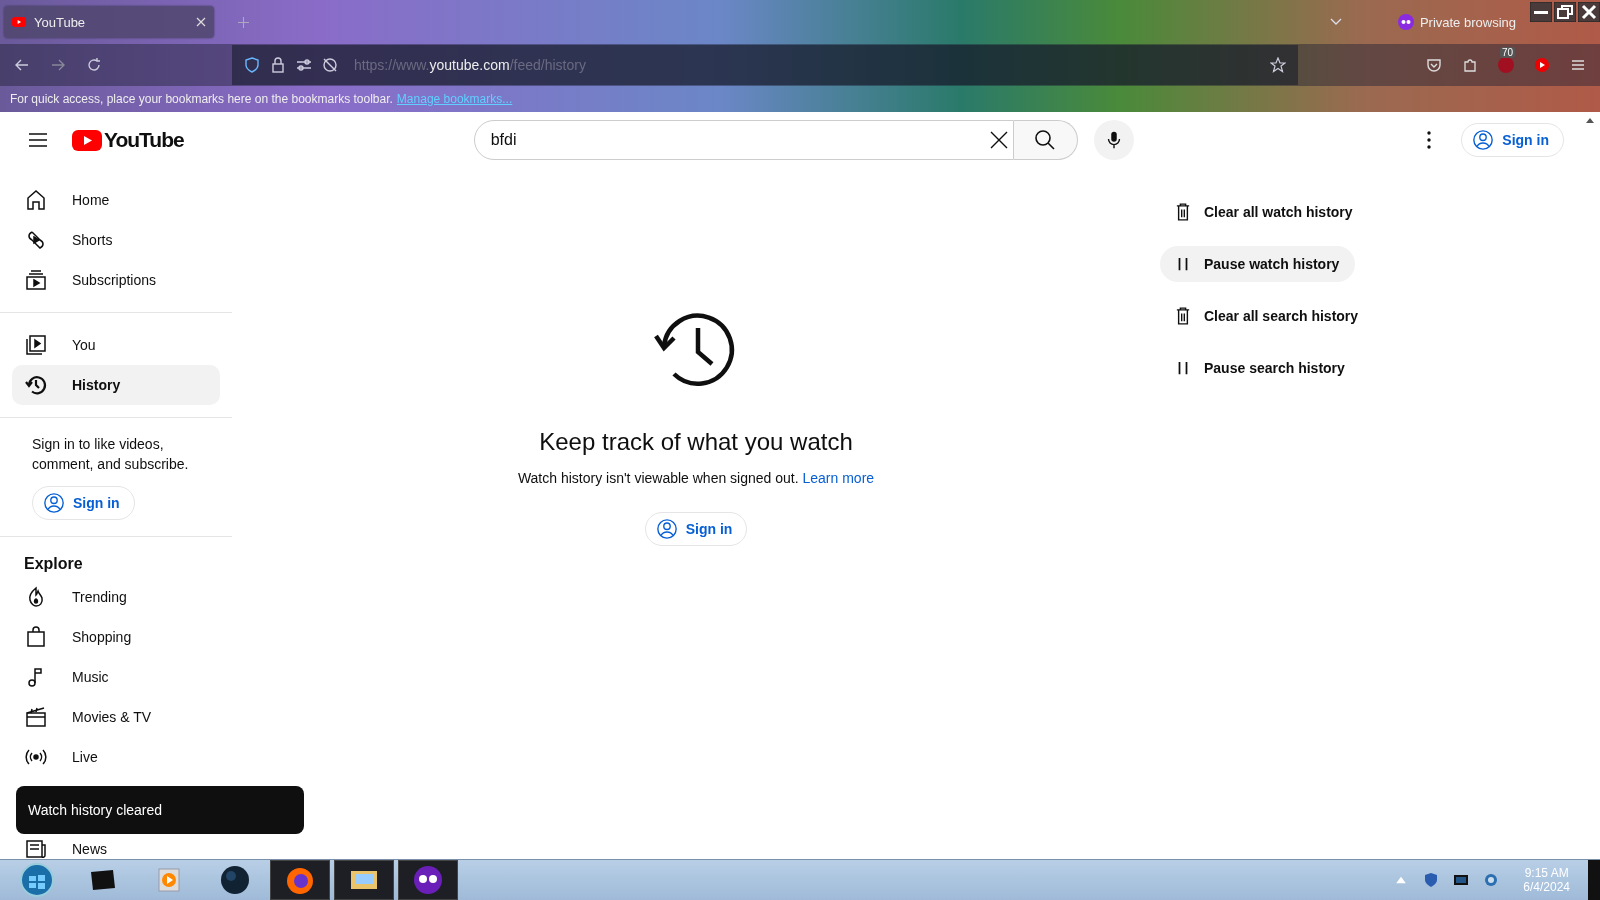 The height and width of the screenshot is (900, 1600). I want to click on sidebar-item: Trending, so click(116, 597).